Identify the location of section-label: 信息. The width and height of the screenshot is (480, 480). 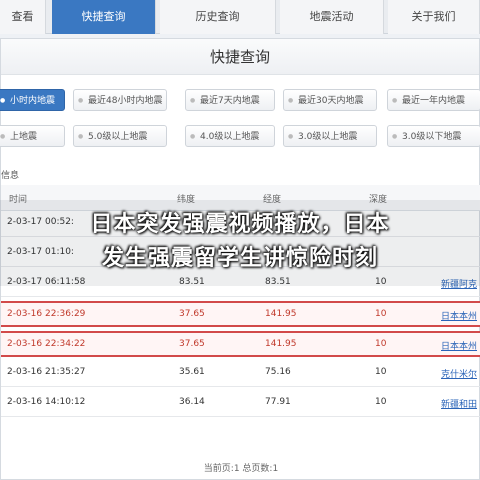
(10, 176).